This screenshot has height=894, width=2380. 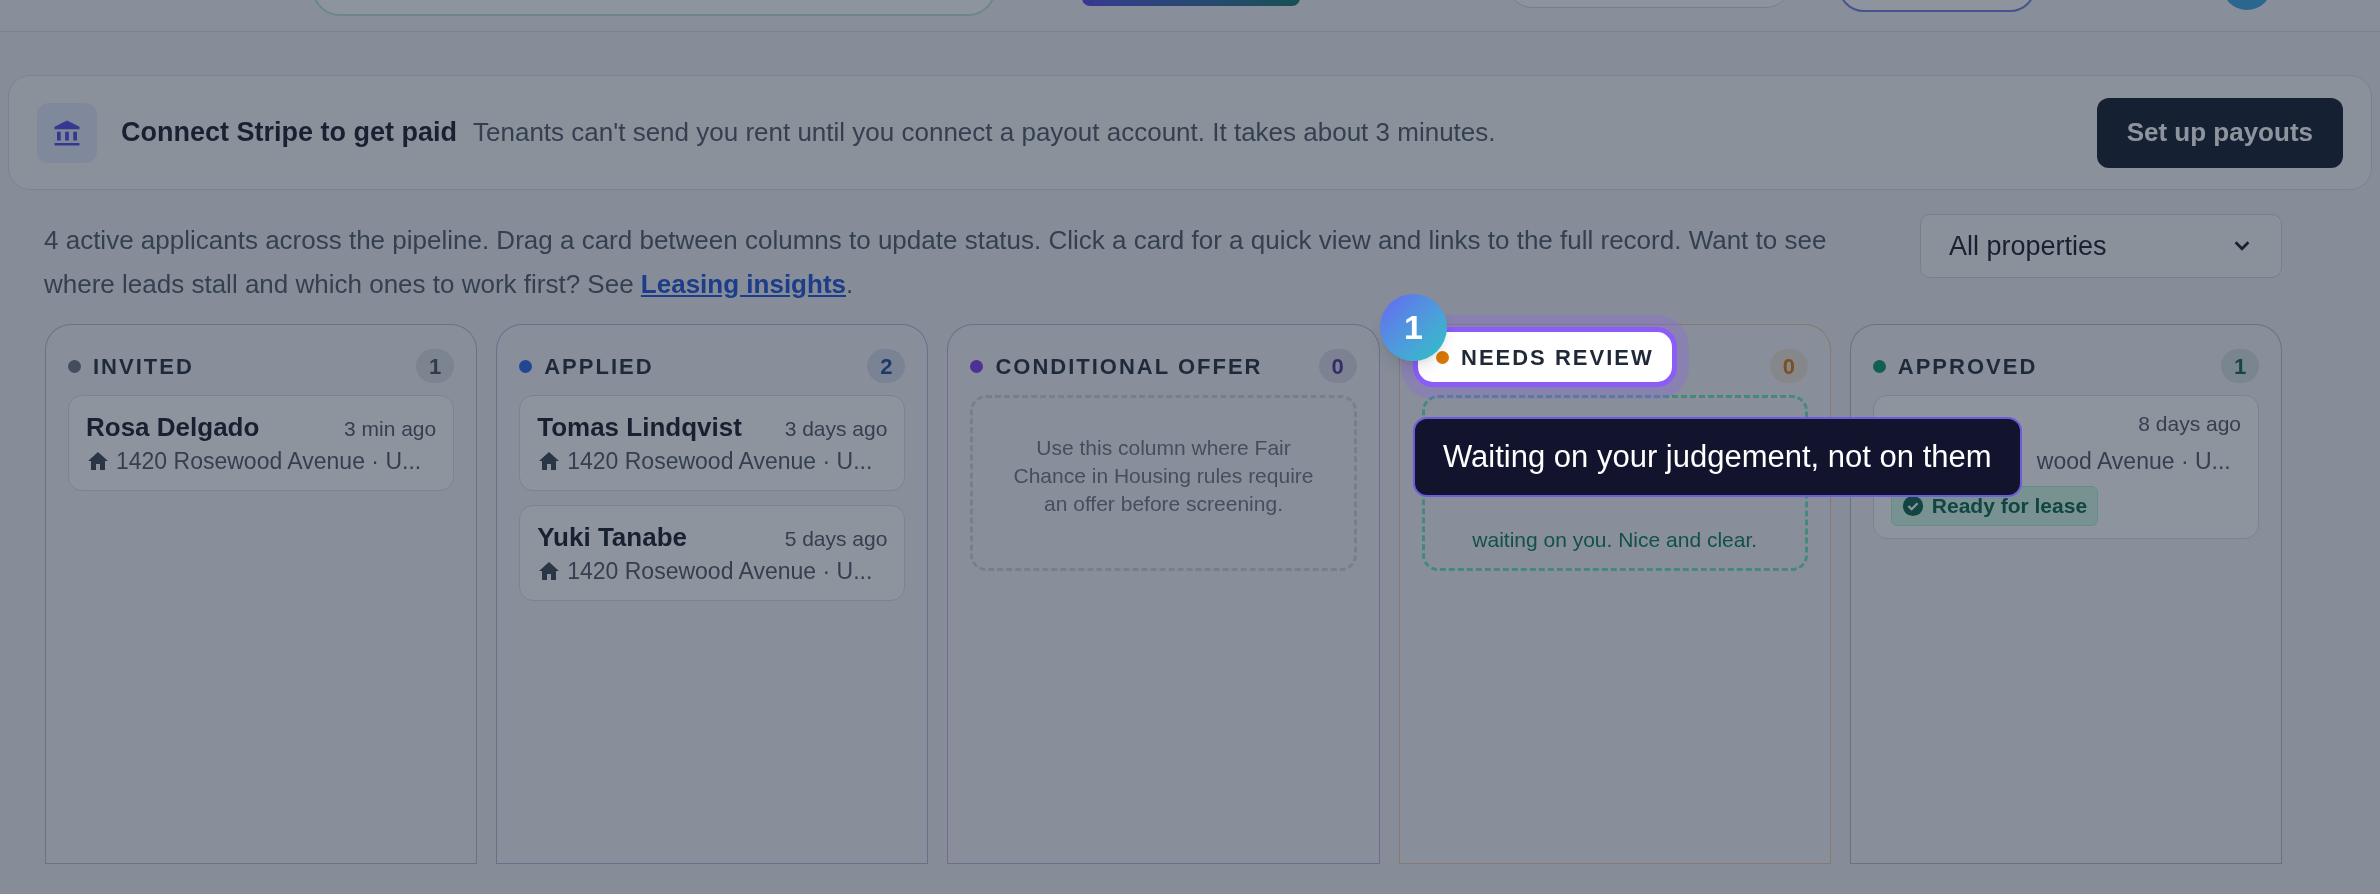 What do you see at coordinates (743, 284) in the screenshot?
I see `leasing-insights-link: Leasing insights` at bounding box center [743, 284].